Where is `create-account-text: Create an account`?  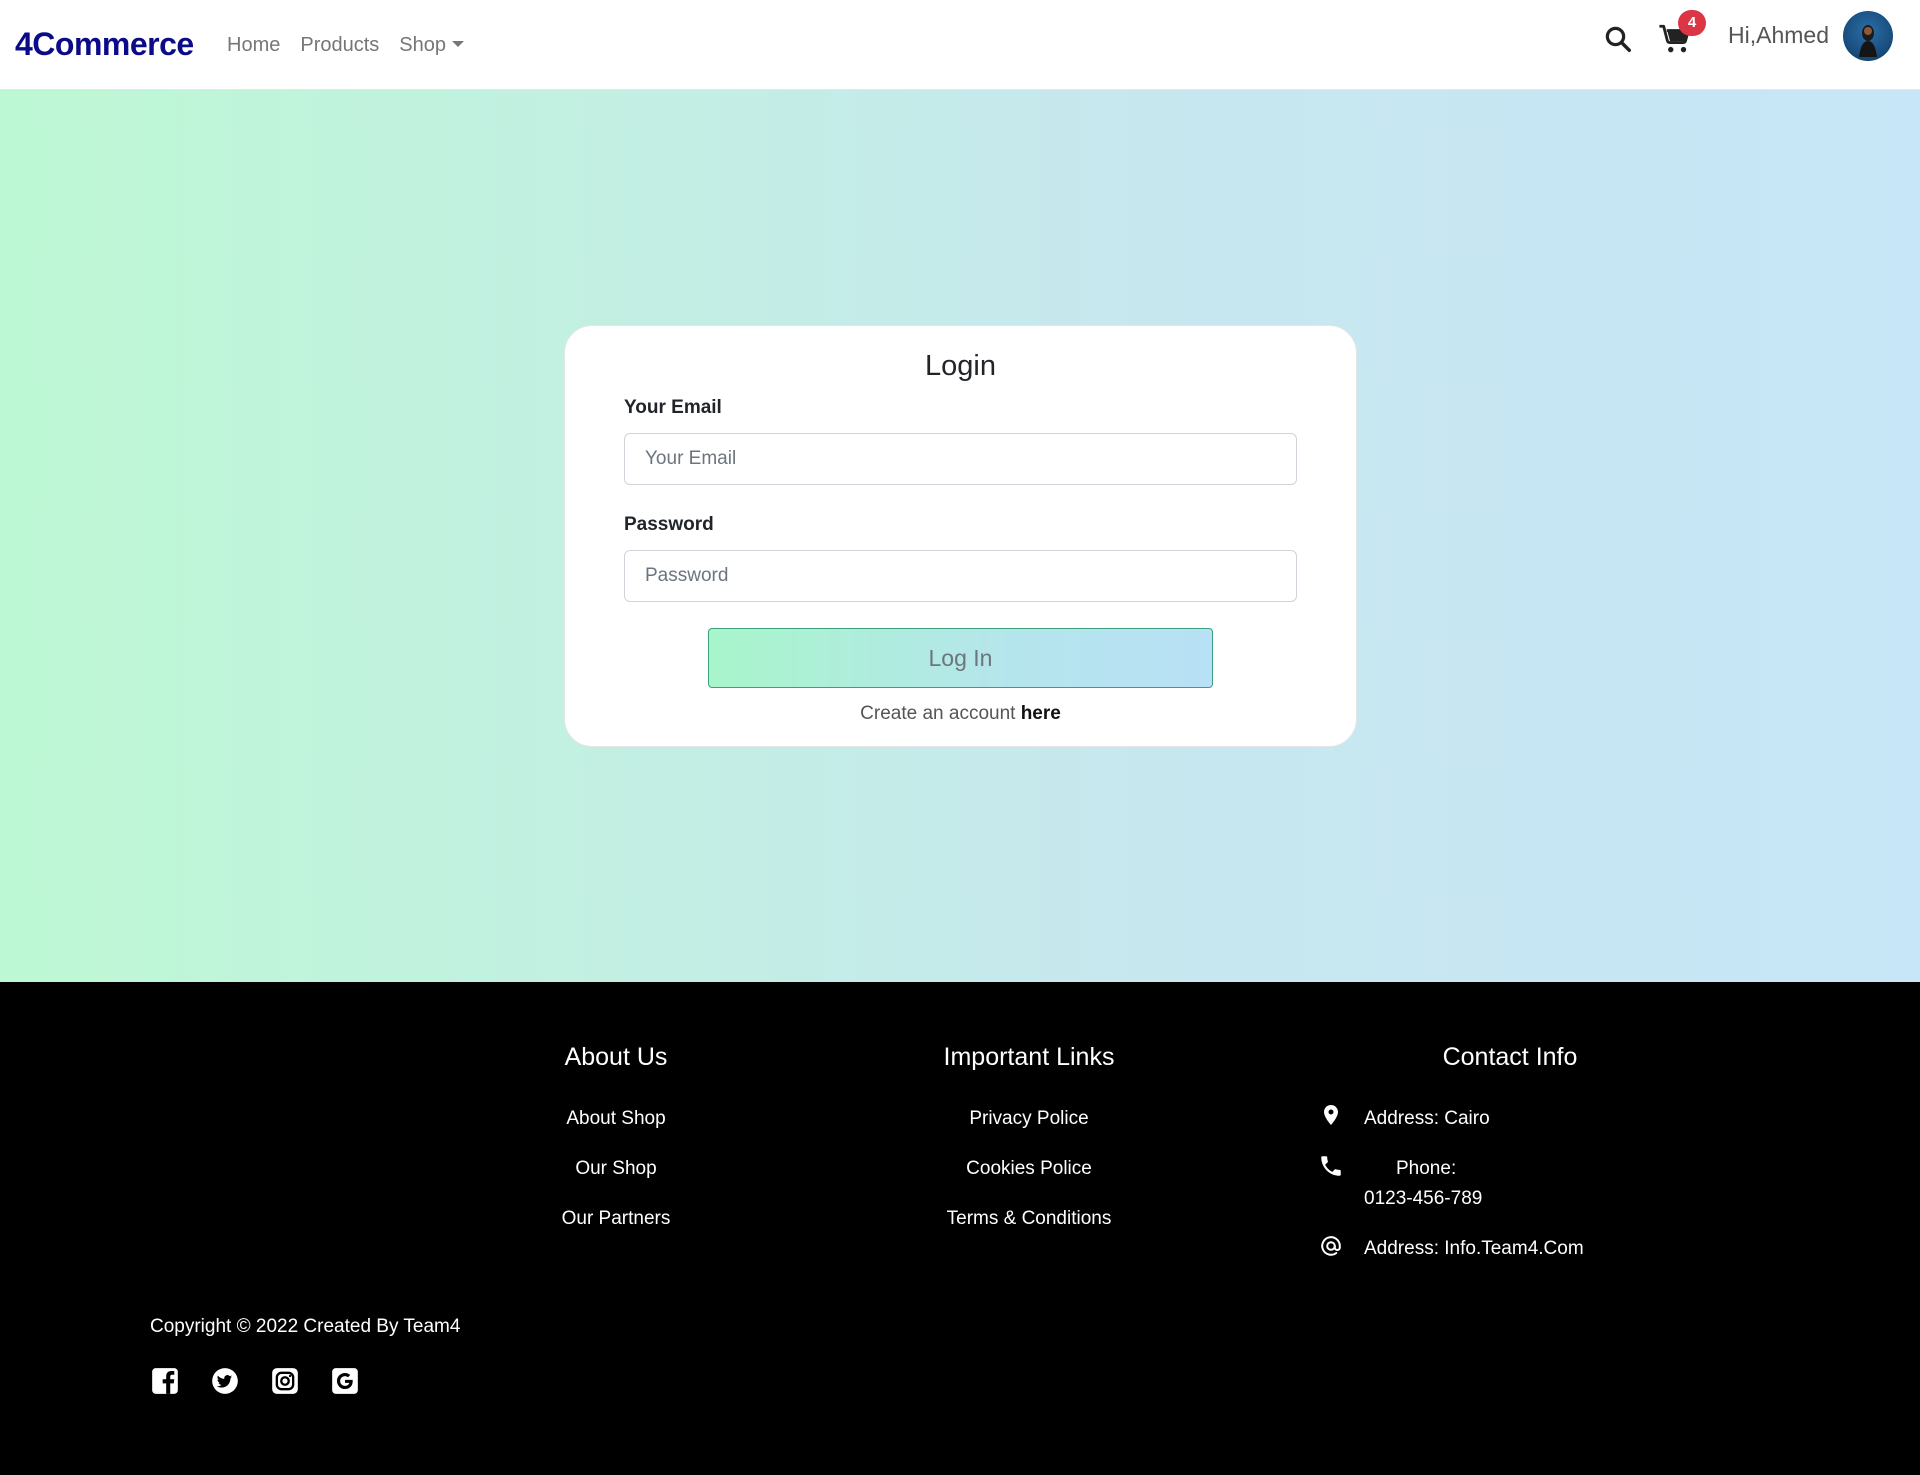
create-account-text: Create an account is located at coordinates (940, 713).